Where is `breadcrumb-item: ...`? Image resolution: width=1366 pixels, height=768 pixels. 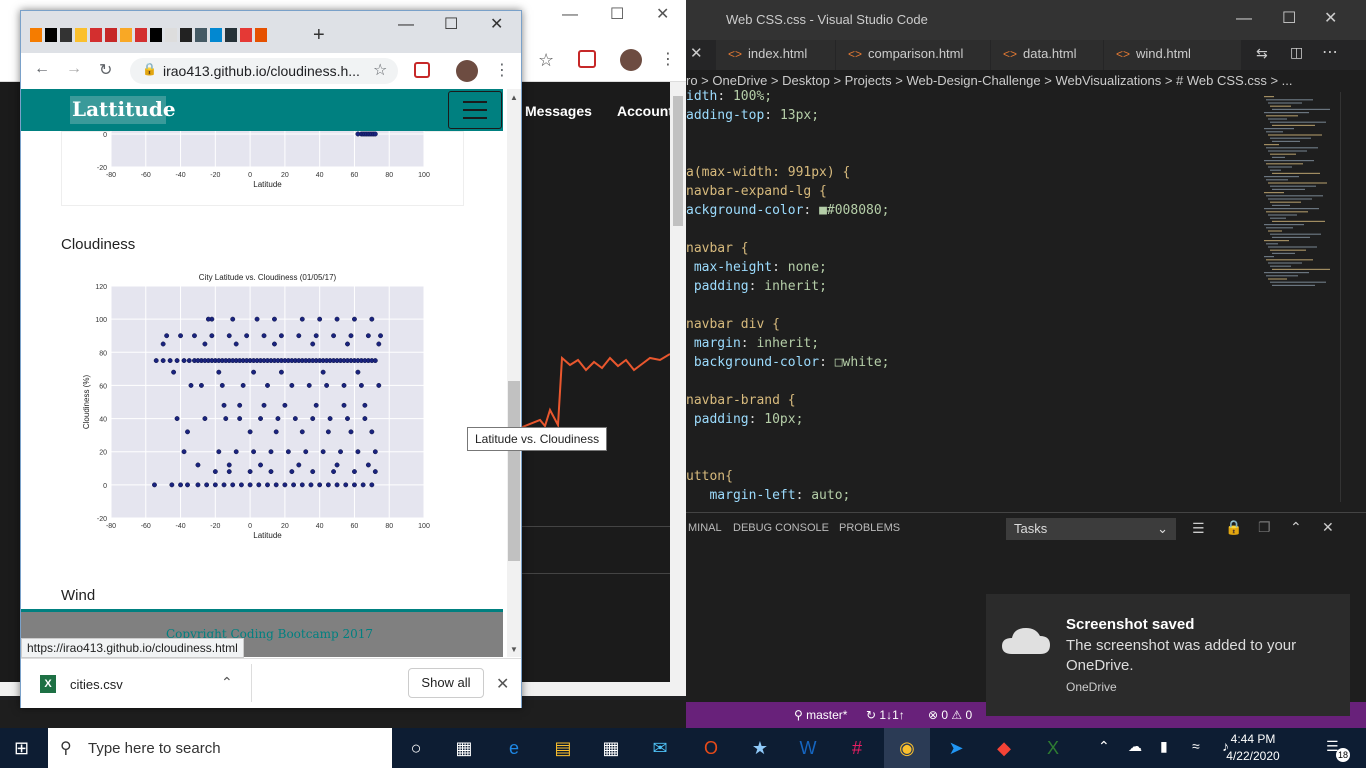
breadcrumb-item: ... is located at coordinates (1287, 80).